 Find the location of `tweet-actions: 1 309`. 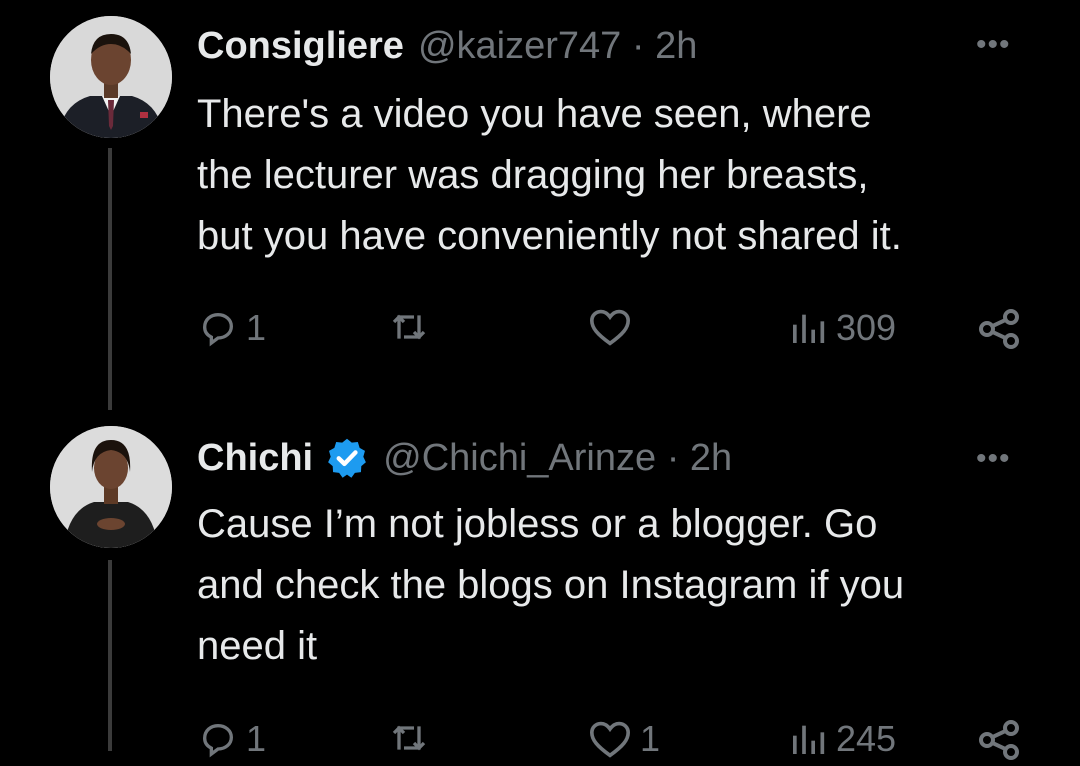

tweet-actions: 1 309 is located at coordinates (540, 330).